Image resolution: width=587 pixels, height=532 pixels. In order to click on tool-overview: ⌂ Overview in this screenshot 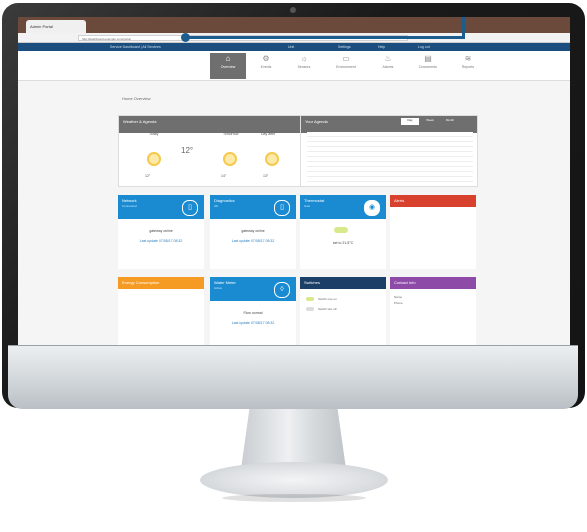, I will do `click(228, 66)`.